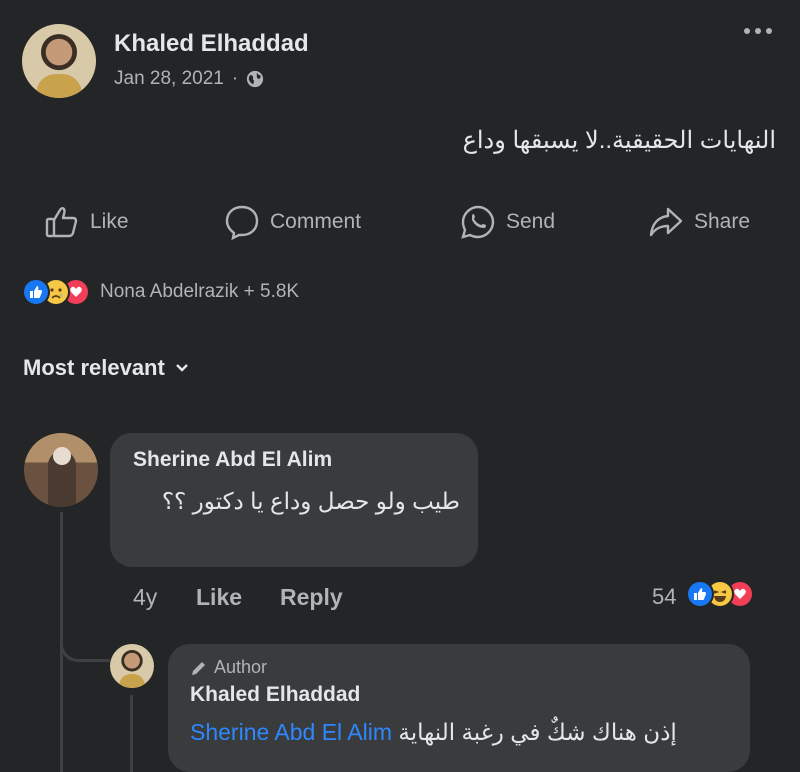 Image resolution: width=800 pixels, height=772 pixels. I want to click on comment-label: Comment, so click(316, 221).